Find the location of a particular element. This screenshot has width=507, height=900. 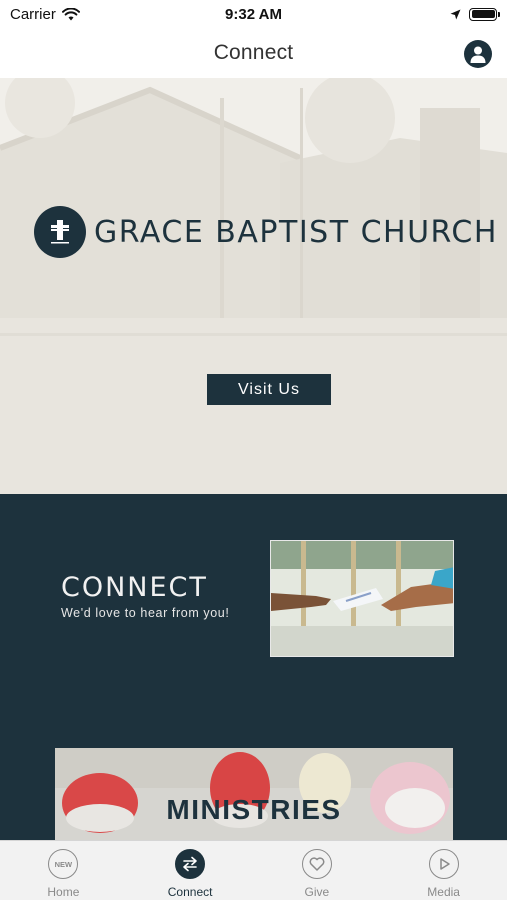

status-bar: Carrier 9:32 AM is located at coordinates (253, 14).